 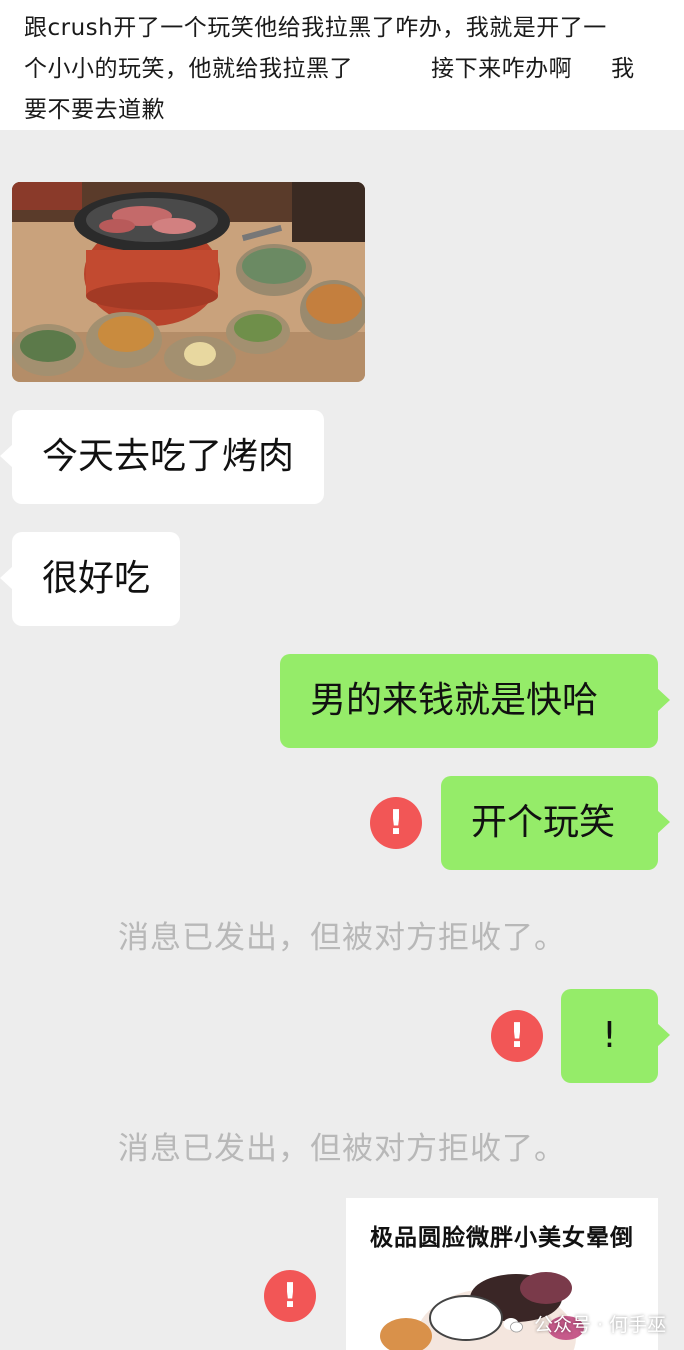 I want to click on post-text-line-3: 要不要去道歉, so click(x=94, y=110).